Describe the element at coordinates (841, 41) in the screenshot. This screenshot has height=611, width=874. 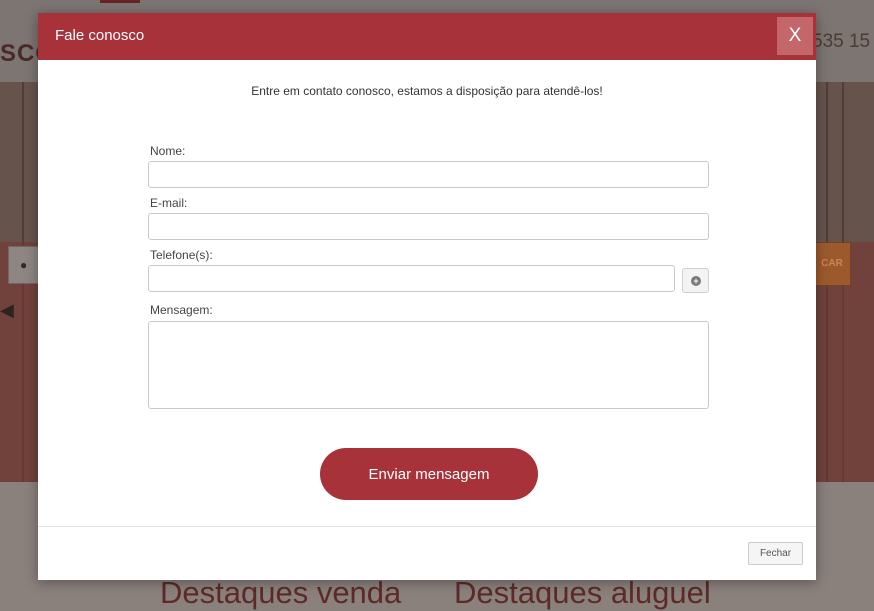
I see `background-phone-text: 535 15` at that location.